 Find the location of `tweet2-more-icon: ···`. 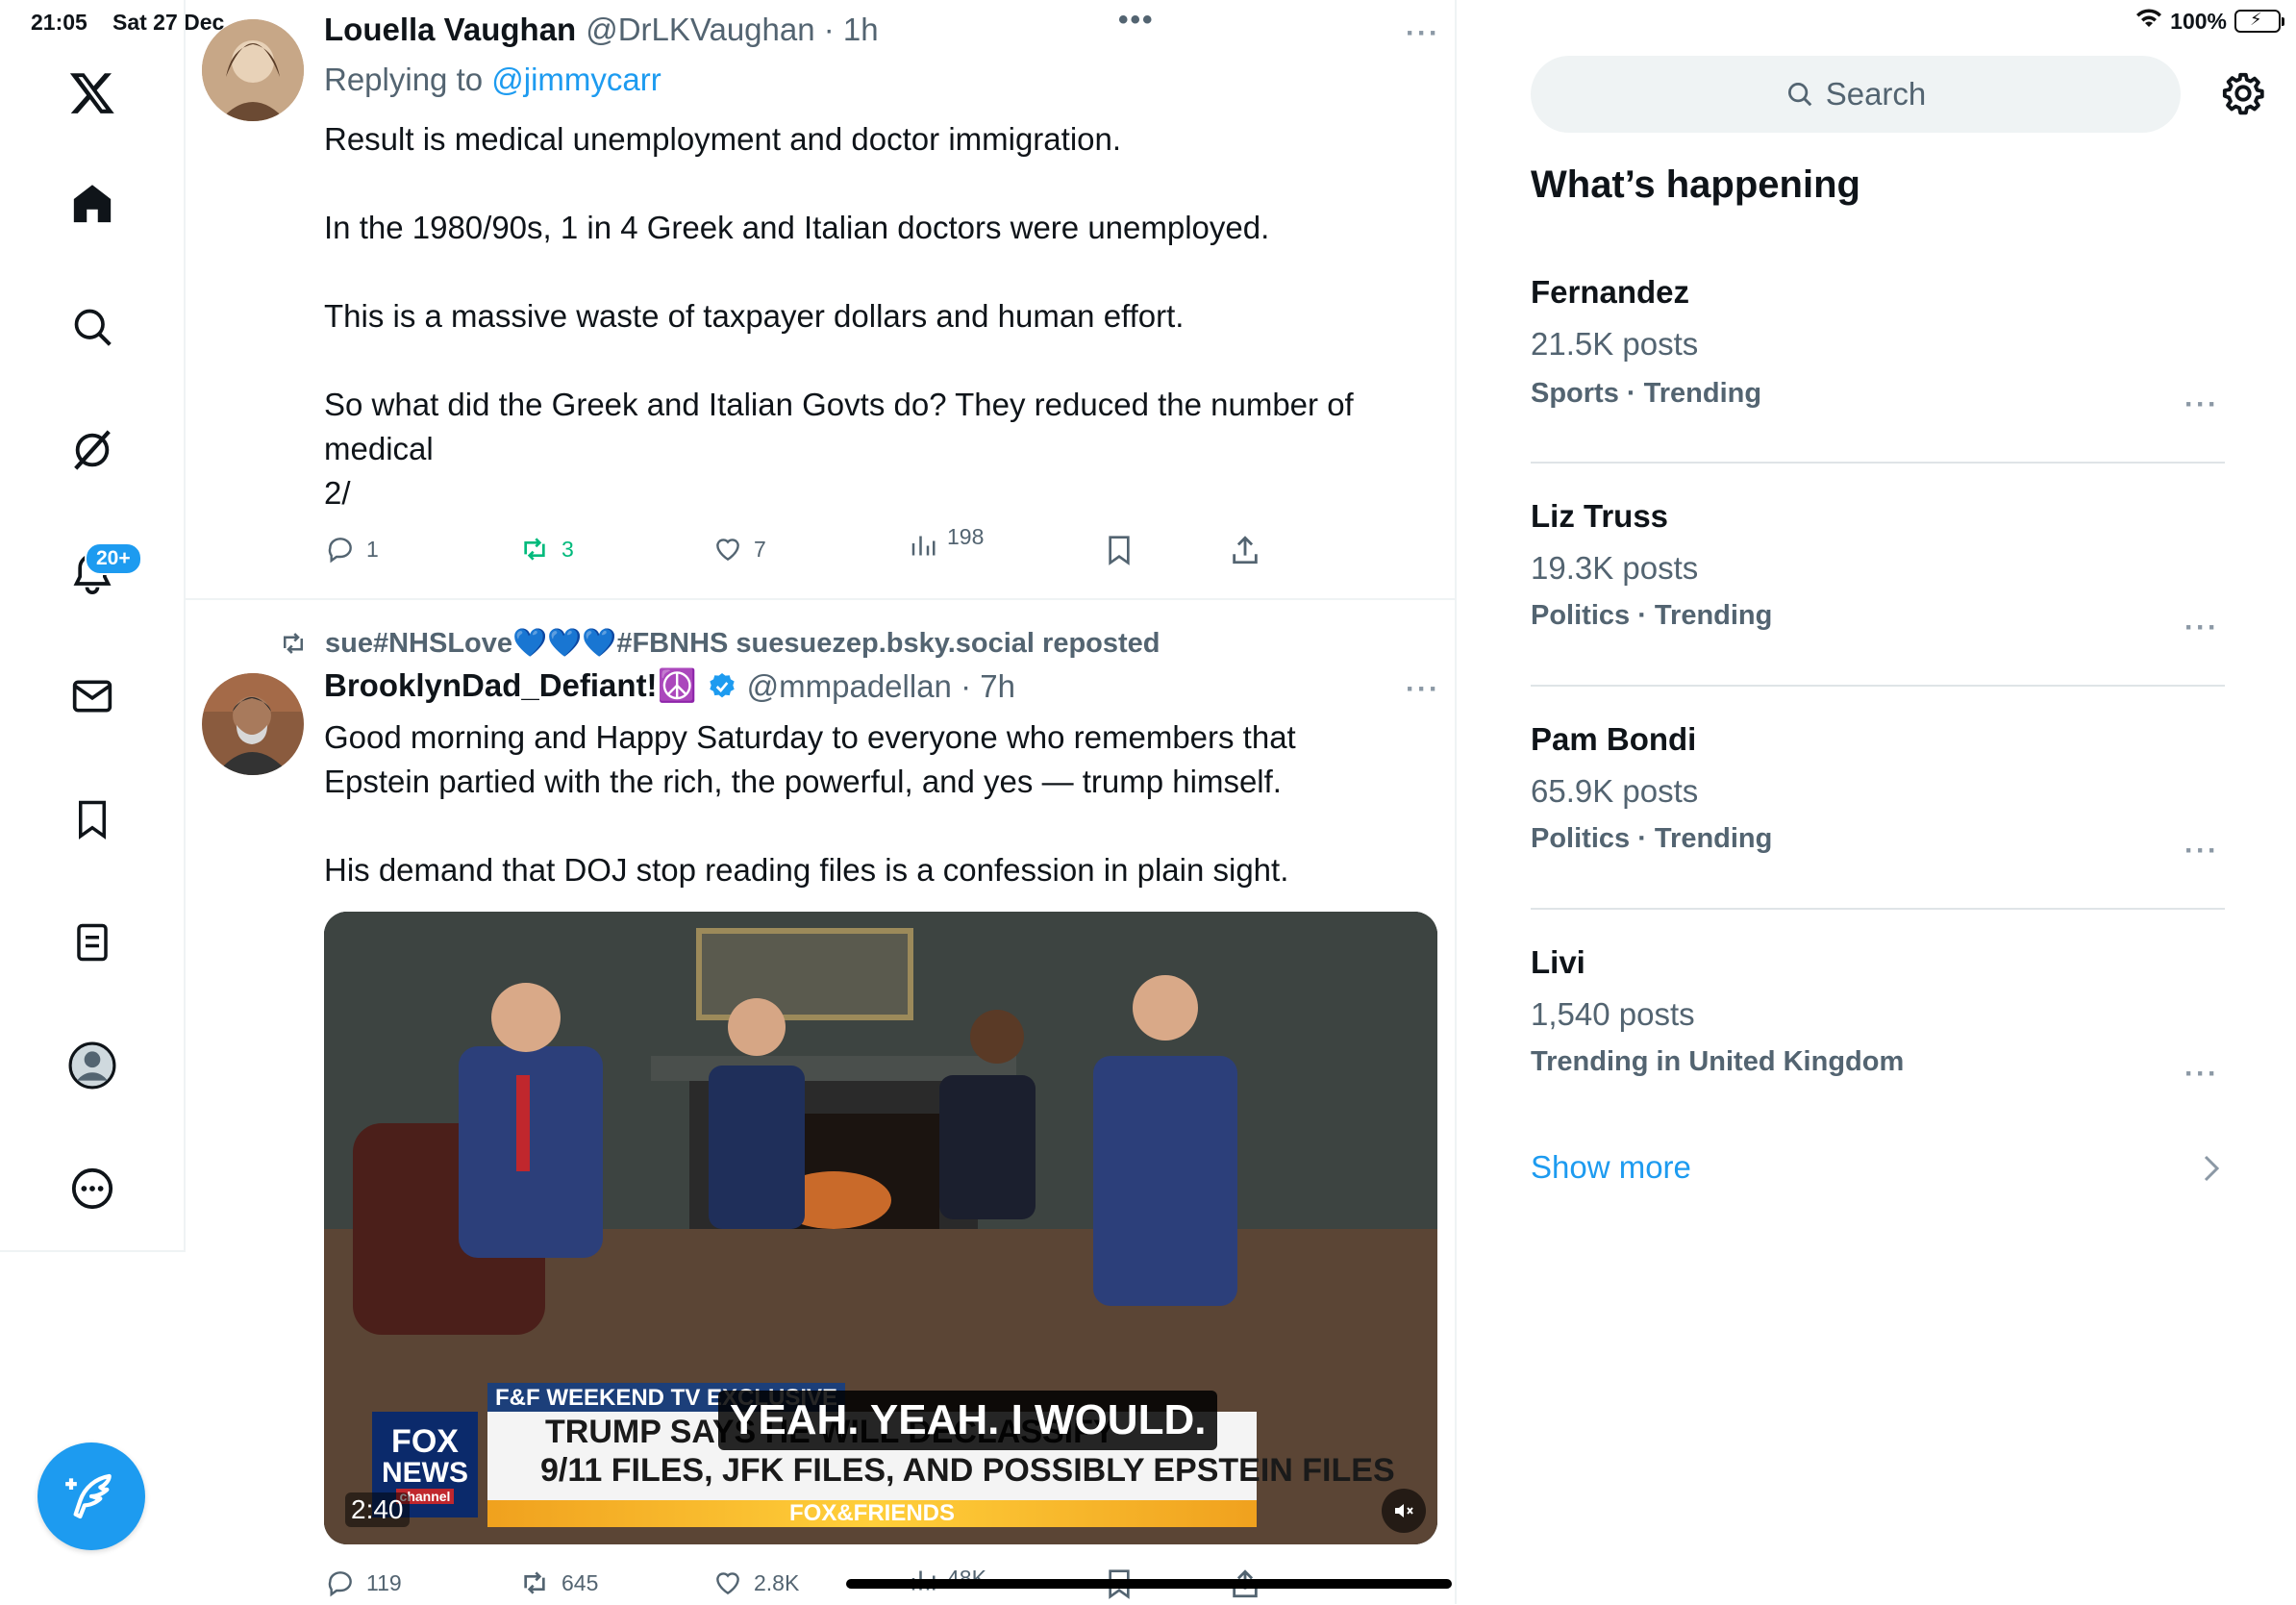

tweet2-more-icon: ··· is located at coordinates (1423, 689).